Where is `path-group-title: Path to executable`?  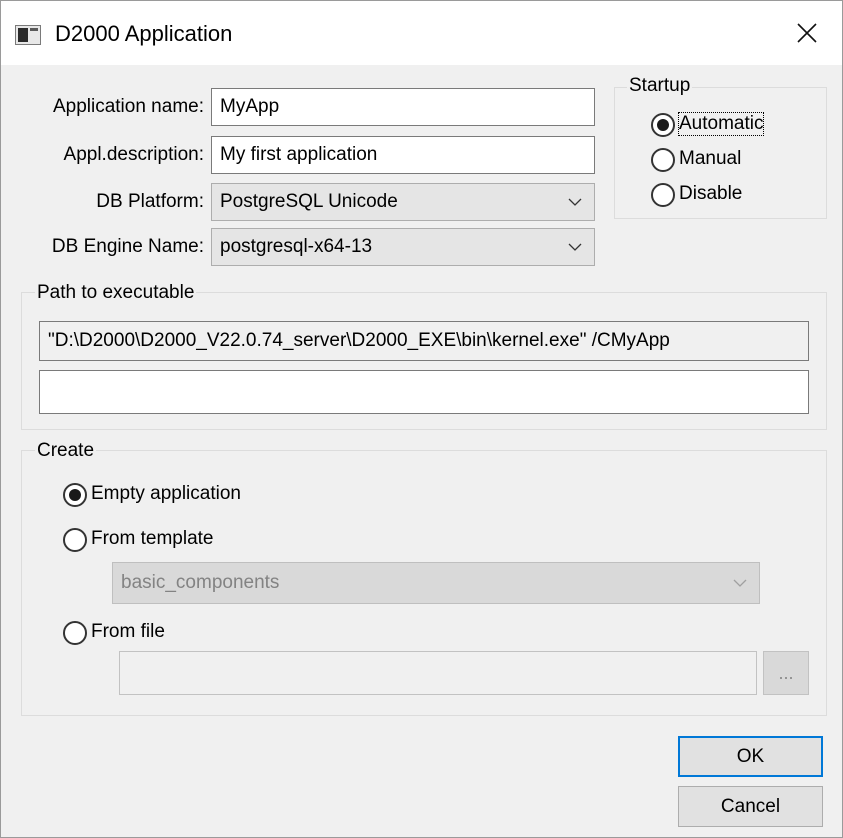 path-group-title: Path to executable is located at coordinates (116, 293).